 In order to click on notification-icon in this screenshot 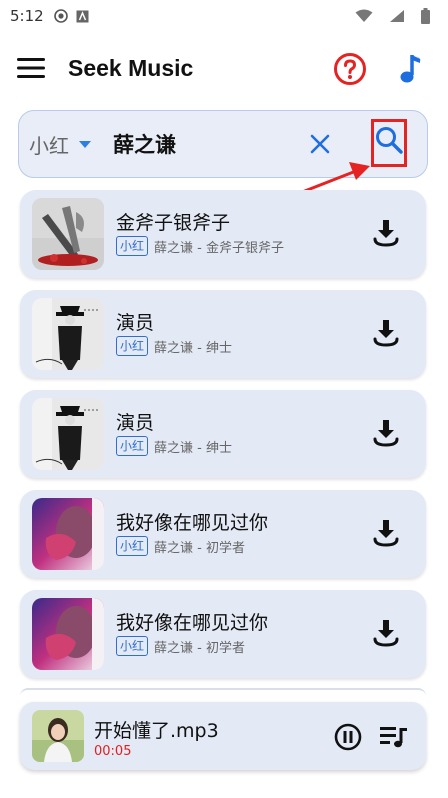, I will do `click(82, 16)`.